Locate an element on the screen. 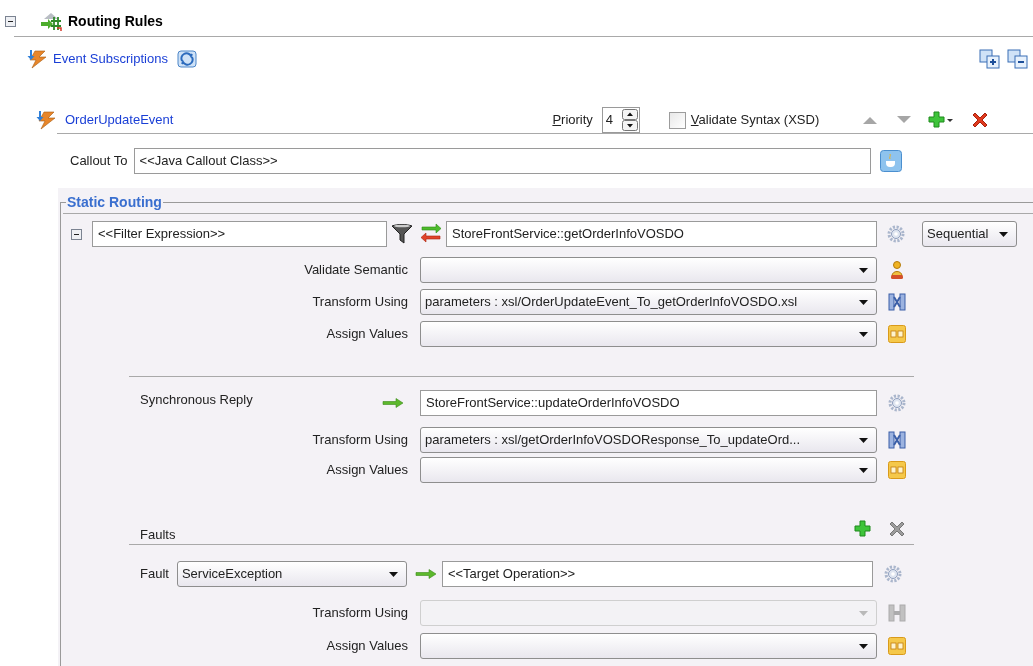  down-arrow-icon is located at coordinates (904, 120).